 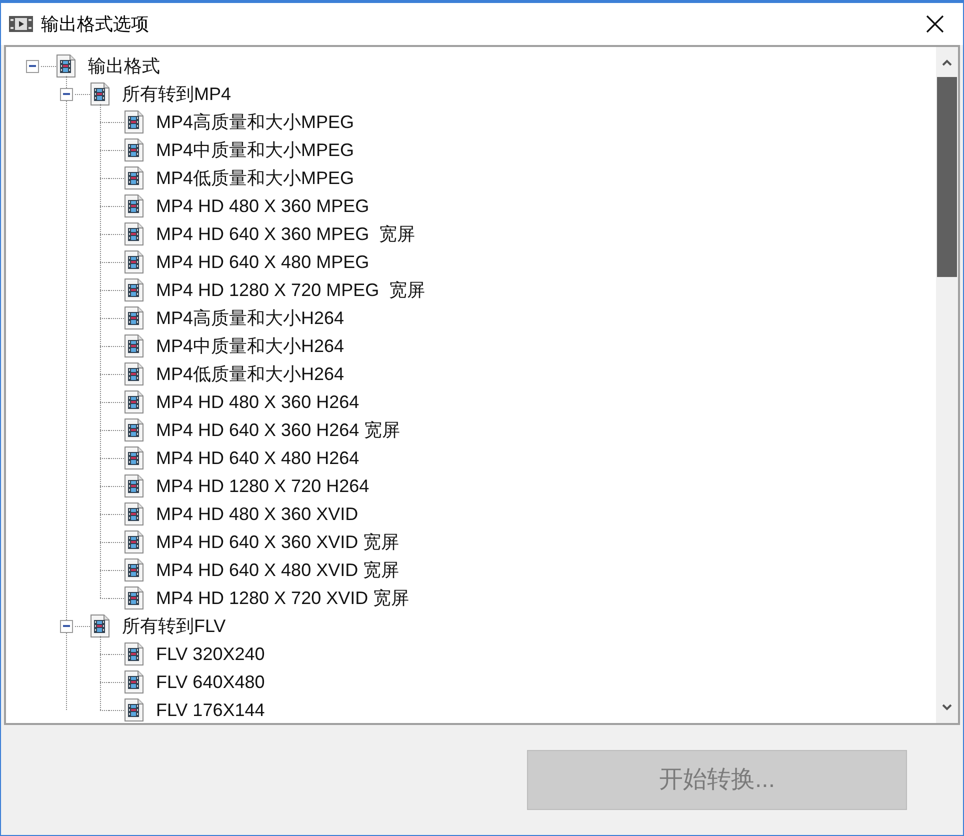 I want to click on close-icon, so click(x=935, y=24).